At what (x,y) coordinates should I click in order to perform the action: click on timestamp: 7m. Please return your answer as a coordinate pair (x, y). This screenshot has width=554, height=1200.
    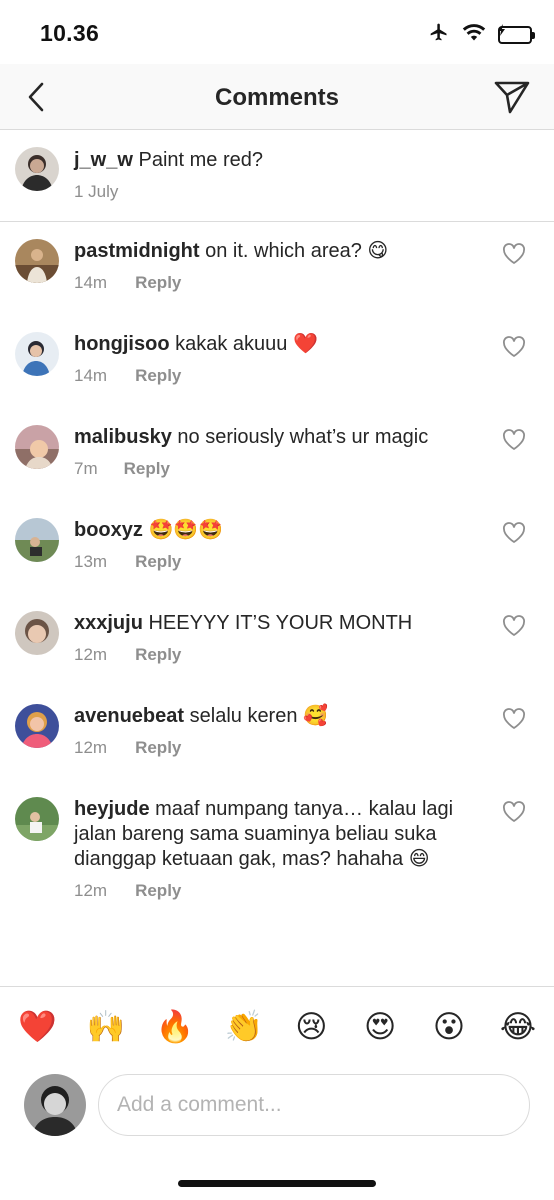
    Looking at the image, I should click on (86, 468).